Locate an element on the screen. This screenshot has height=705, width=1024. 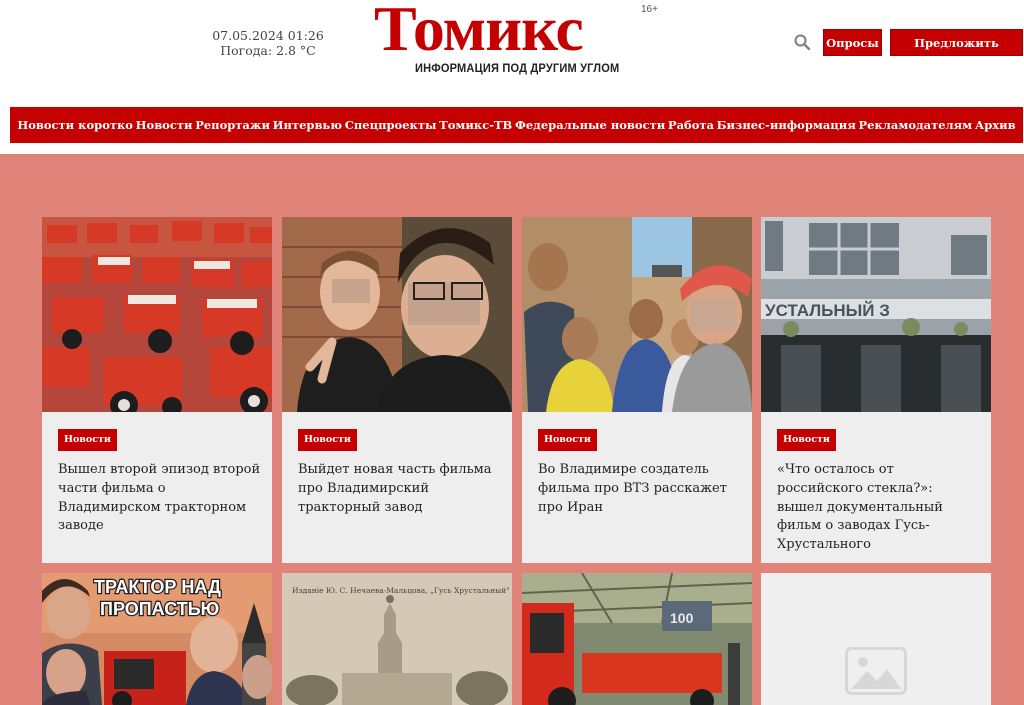
nav-item-jobs: Работа is located at coordinates (691, 125).